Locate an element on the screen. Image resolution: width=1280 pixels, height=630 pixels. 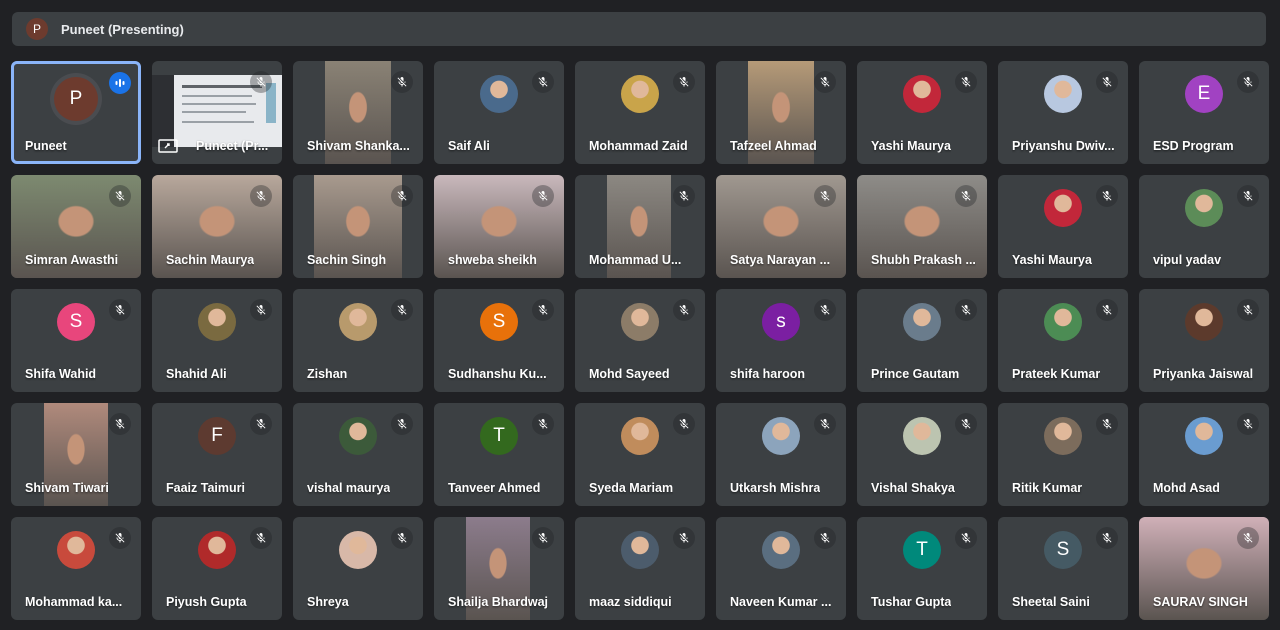
participant-tile: Mohammad Zaid is located at coordinates (640, 112).